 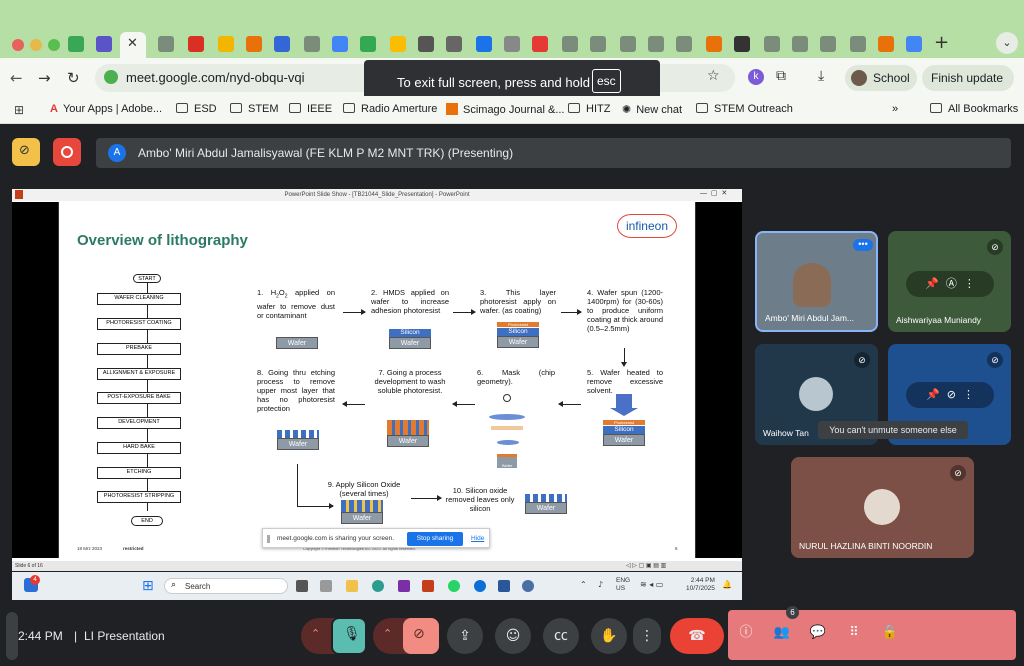 What do you see at coordinates (36, 45) in the screenshot?
I see `minimize-window-button` at bounding box center [36, 45].